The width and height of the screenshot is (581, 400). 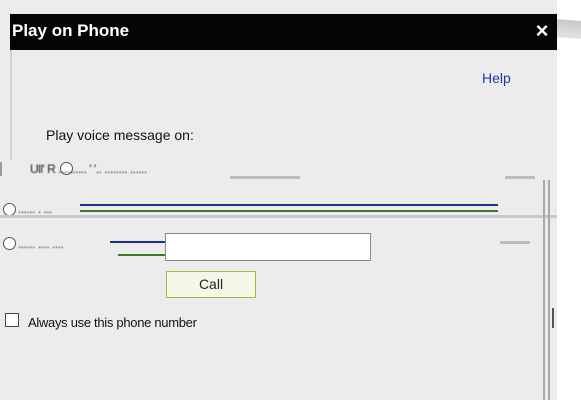 I want to click on option-1-rule, so click(x=265, y=177).